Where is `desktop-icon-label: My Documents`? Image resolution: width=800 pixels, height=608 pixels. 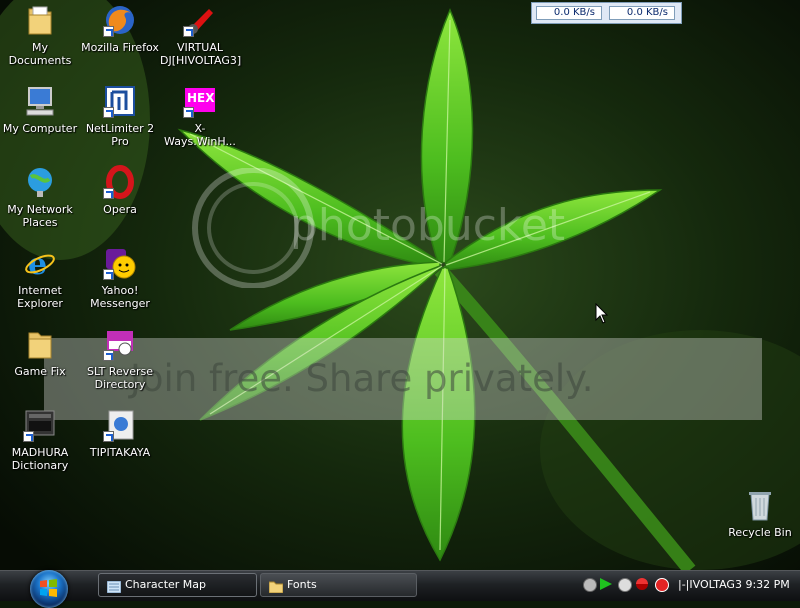
desktop-icon-label: My Documents is located at coordinates (40, 54).